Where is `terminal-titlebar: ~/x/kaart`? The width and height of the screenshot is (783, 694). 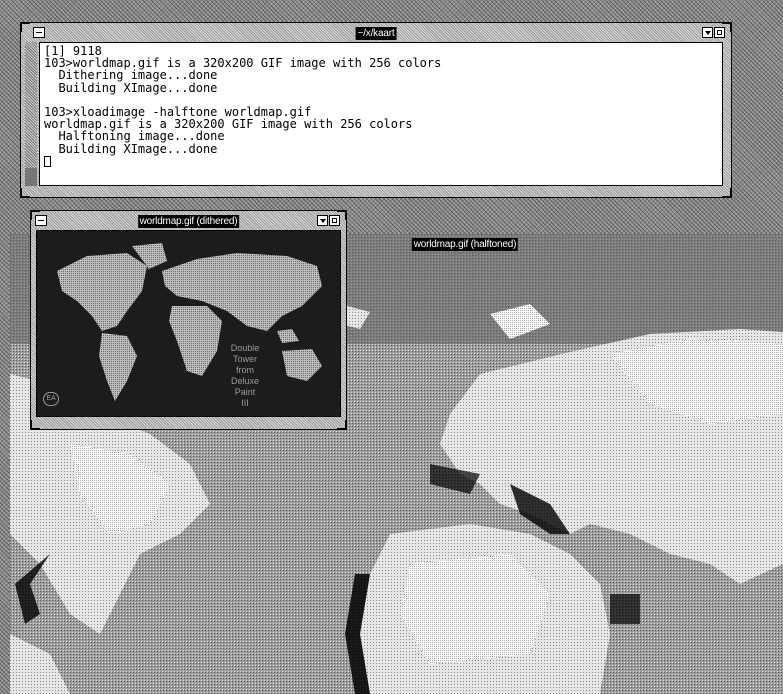
terminal-titlebar: ~/x/kaart is located at coordinates (376, 33).